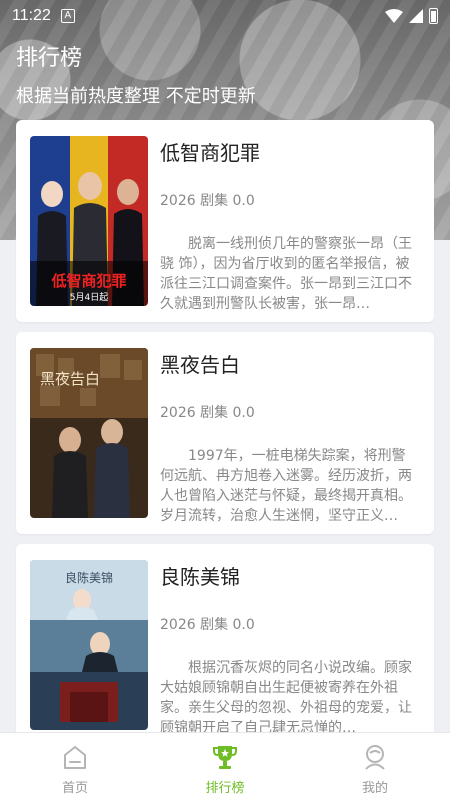  Describe the element at coordinates (433, 16) in the screenshot. I see `battery-icon` at that location.